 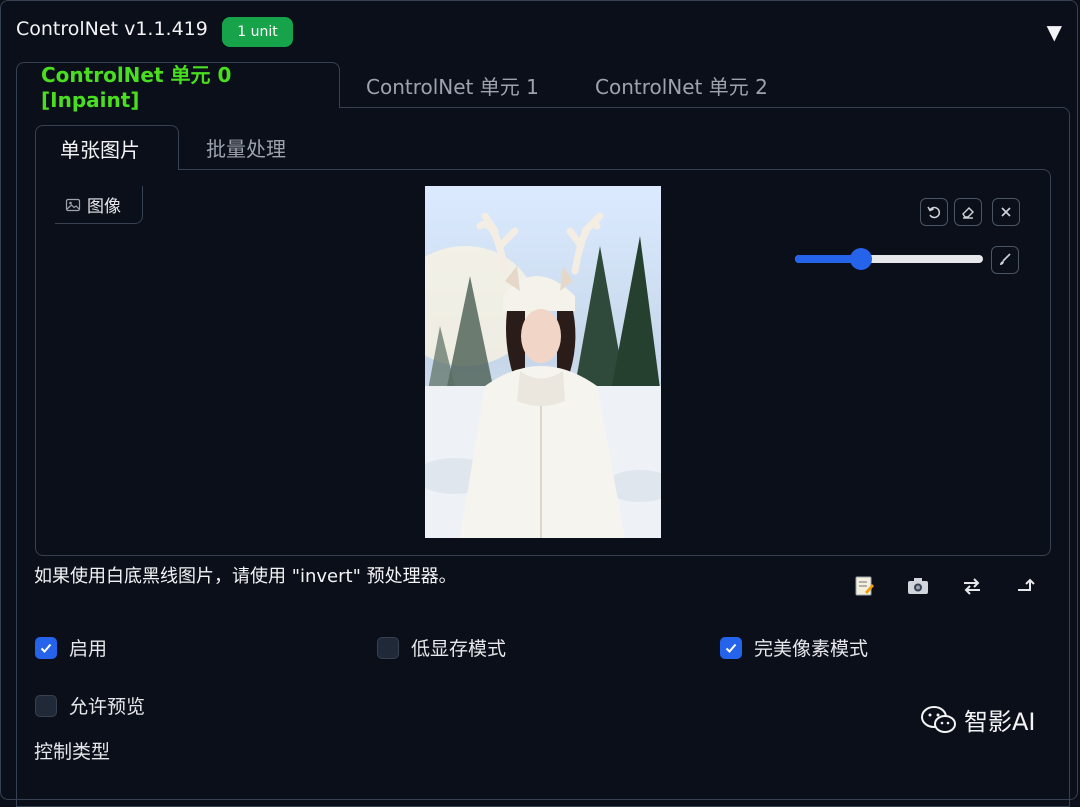 I want to click on low-vram-checkbox-box, so click(x=388, y=647).